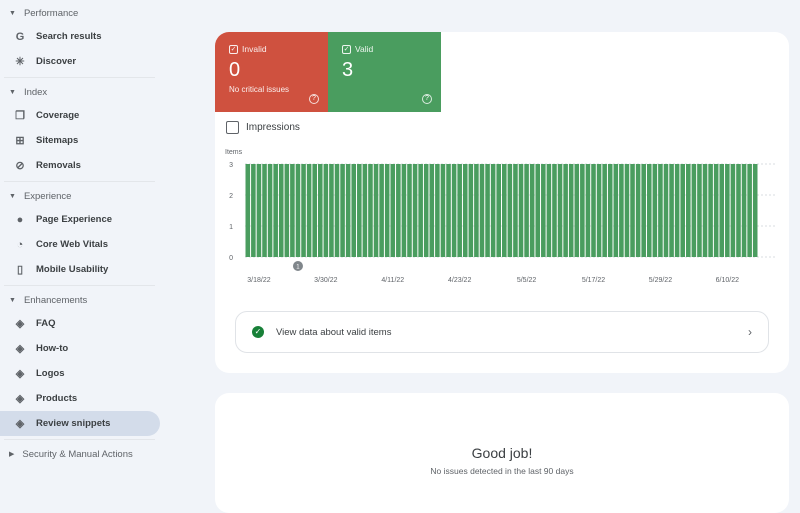  What do you see at coordinates (80, 219) in the screenshot?
I see `sidebar-item: ● Page Experience` at bounding box center [80, 219].